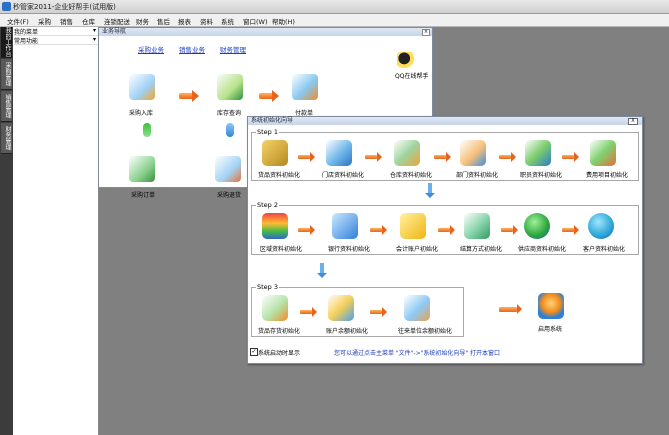 This screenshot has width=669, height=435. Describe the element at coordinates (26, 41) in the screenshot. I see `sidebar-item-label: 常用功能` at that location.